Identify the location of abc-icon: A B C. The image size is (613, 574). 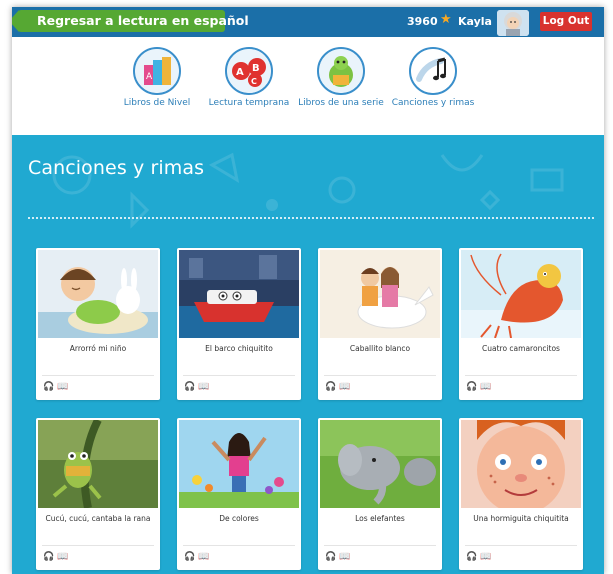
(249, 71).